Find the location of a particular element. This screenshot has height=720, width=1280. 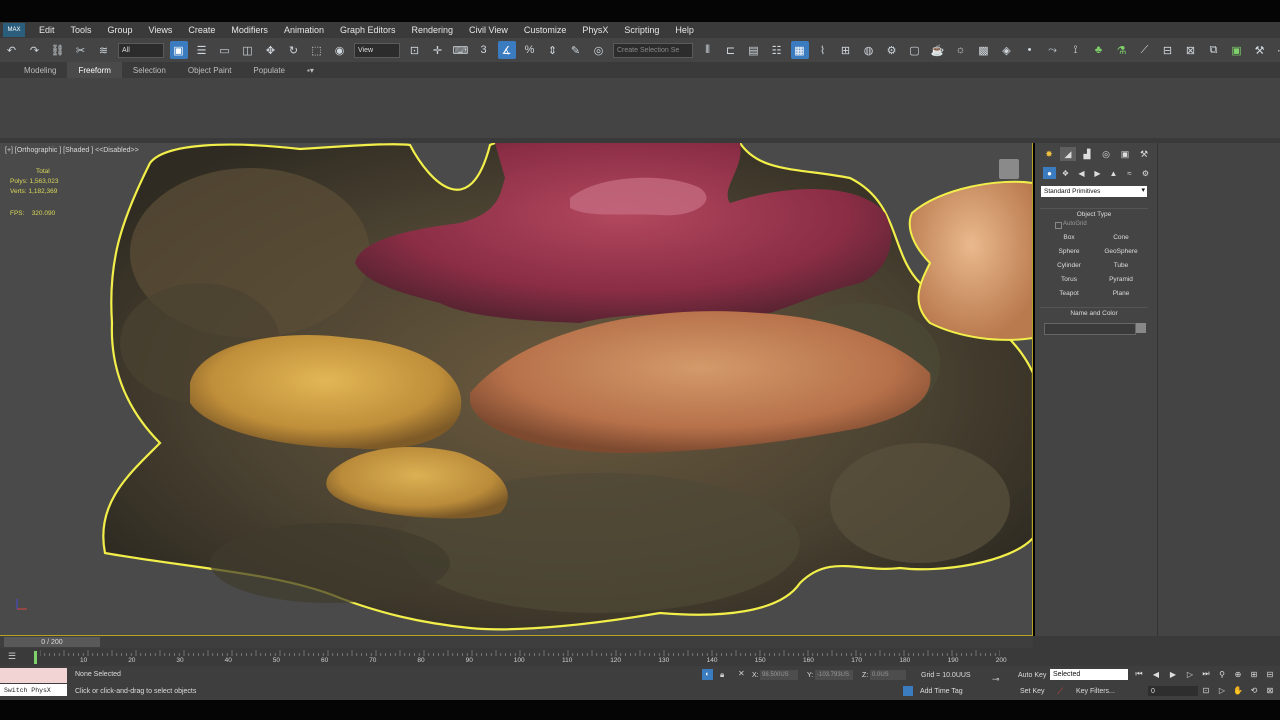

tab-freeform: Freeform is located at coordinates (94, 70).